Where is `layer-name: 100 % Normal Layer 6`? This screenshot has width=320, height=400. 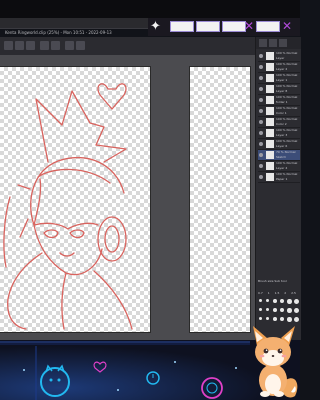 layer-name: 100 % Normal Layer 6 is located at coordinates (287, 143).